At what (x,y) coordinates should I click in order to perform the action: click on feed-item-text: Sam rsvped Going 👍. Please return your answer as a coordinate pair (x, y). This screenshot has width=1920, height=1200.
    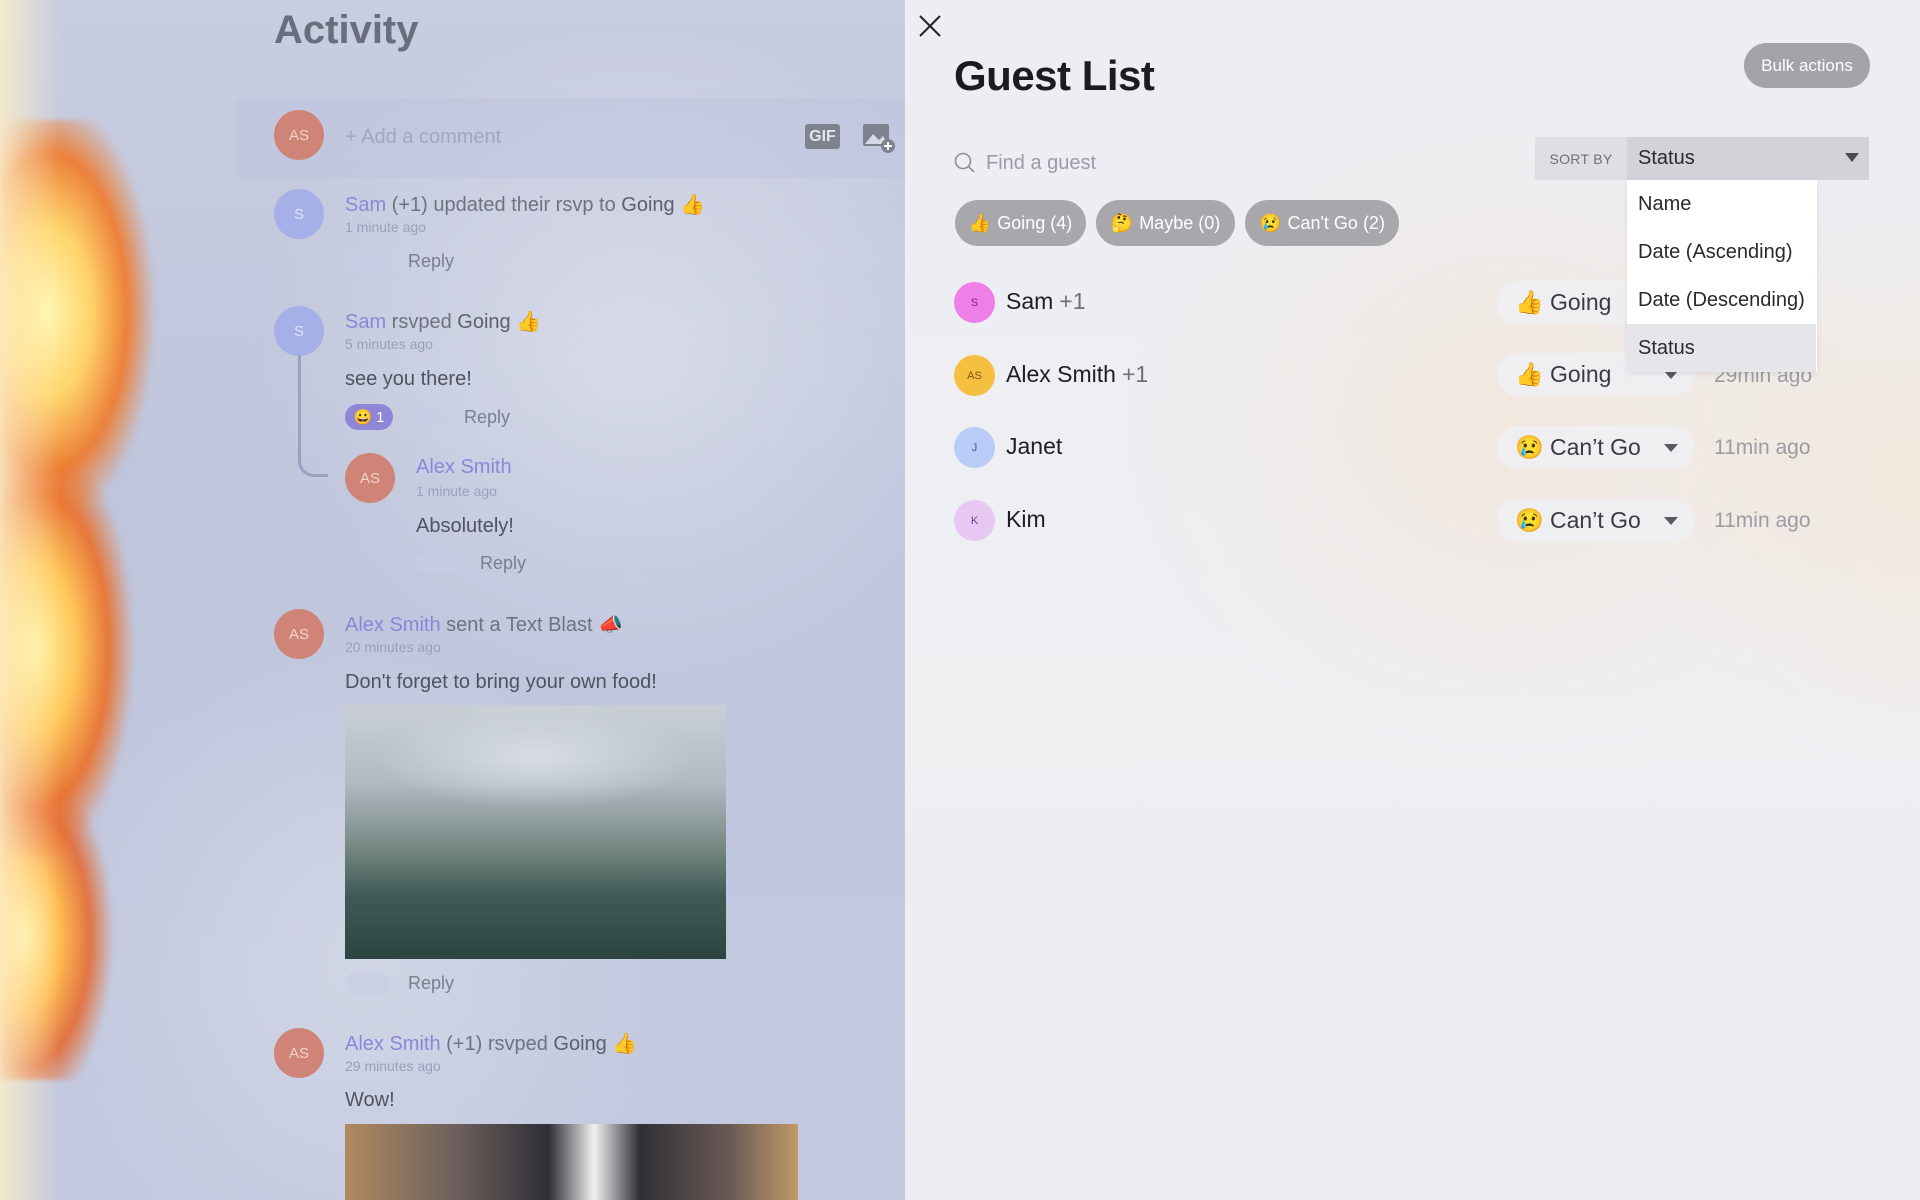
    Looking at the image, I should click on (443, 322).